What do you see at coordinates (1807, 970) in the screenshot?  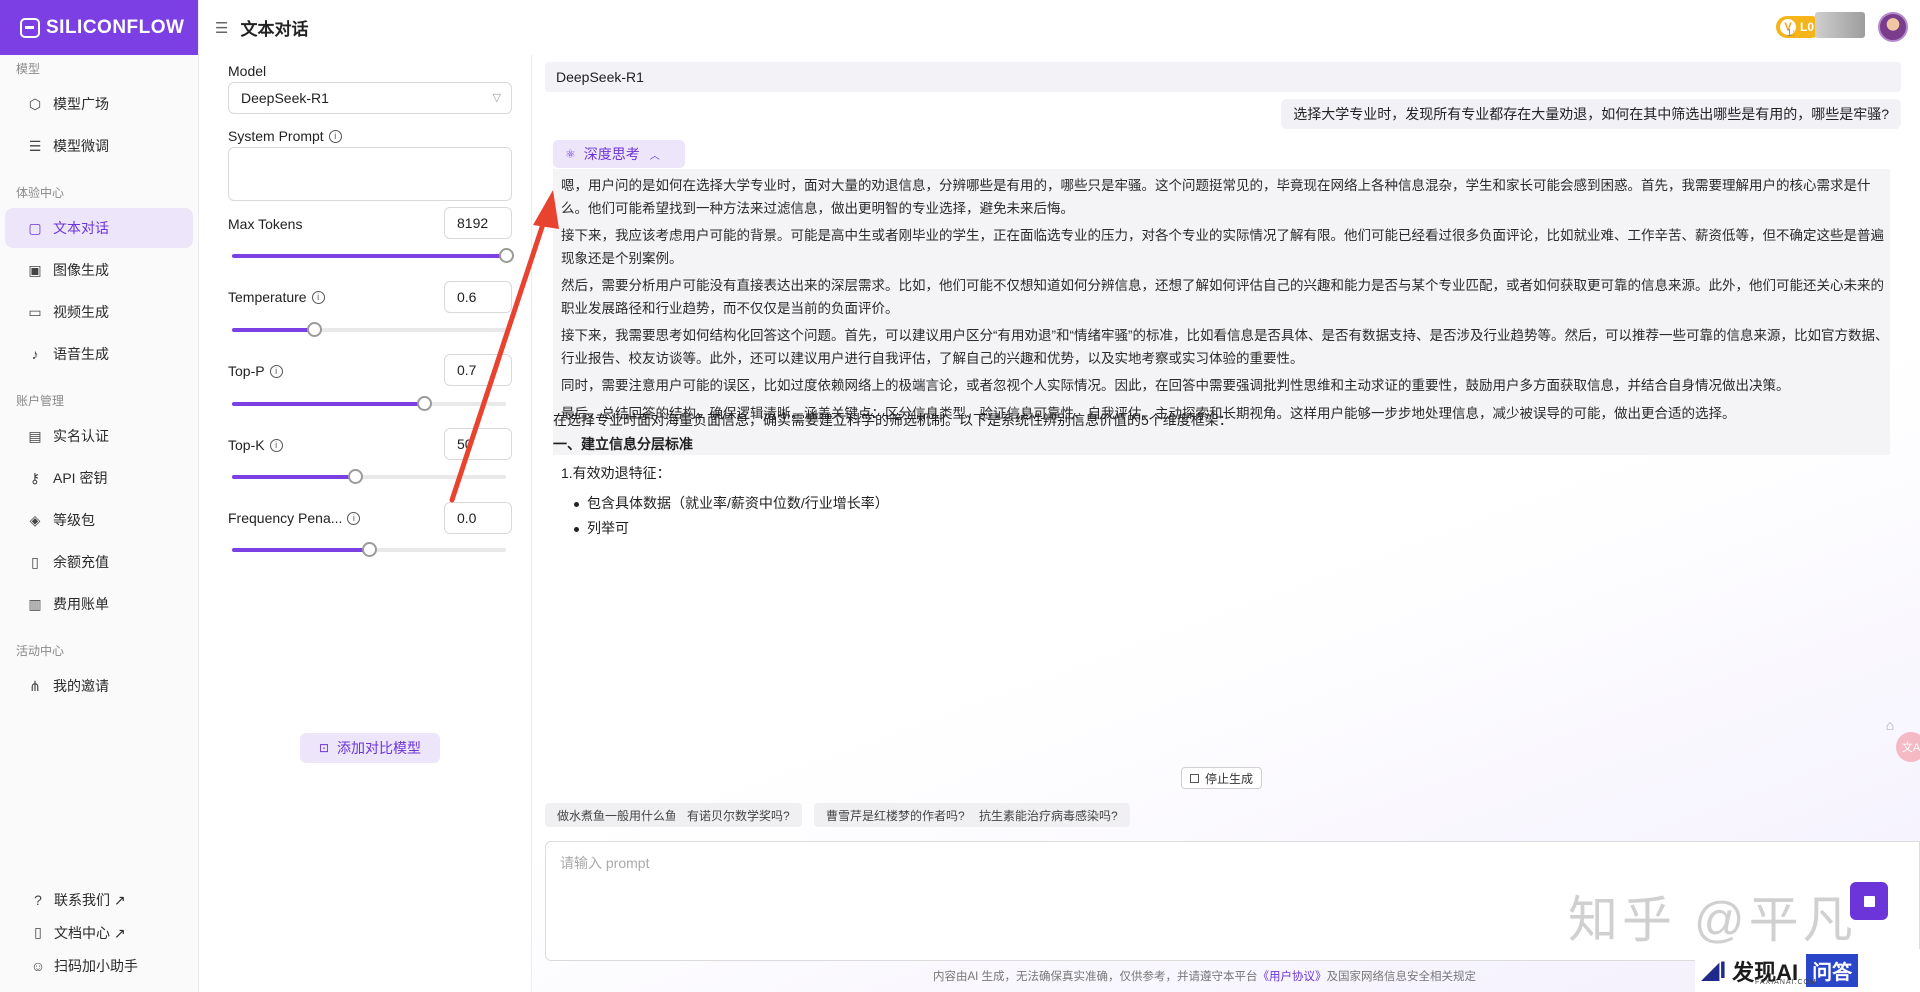 I see `faxian-ai-watermark: ◢I 发现AI 问答 FAXIANAI.COM` at bounding box center [1807, 970].